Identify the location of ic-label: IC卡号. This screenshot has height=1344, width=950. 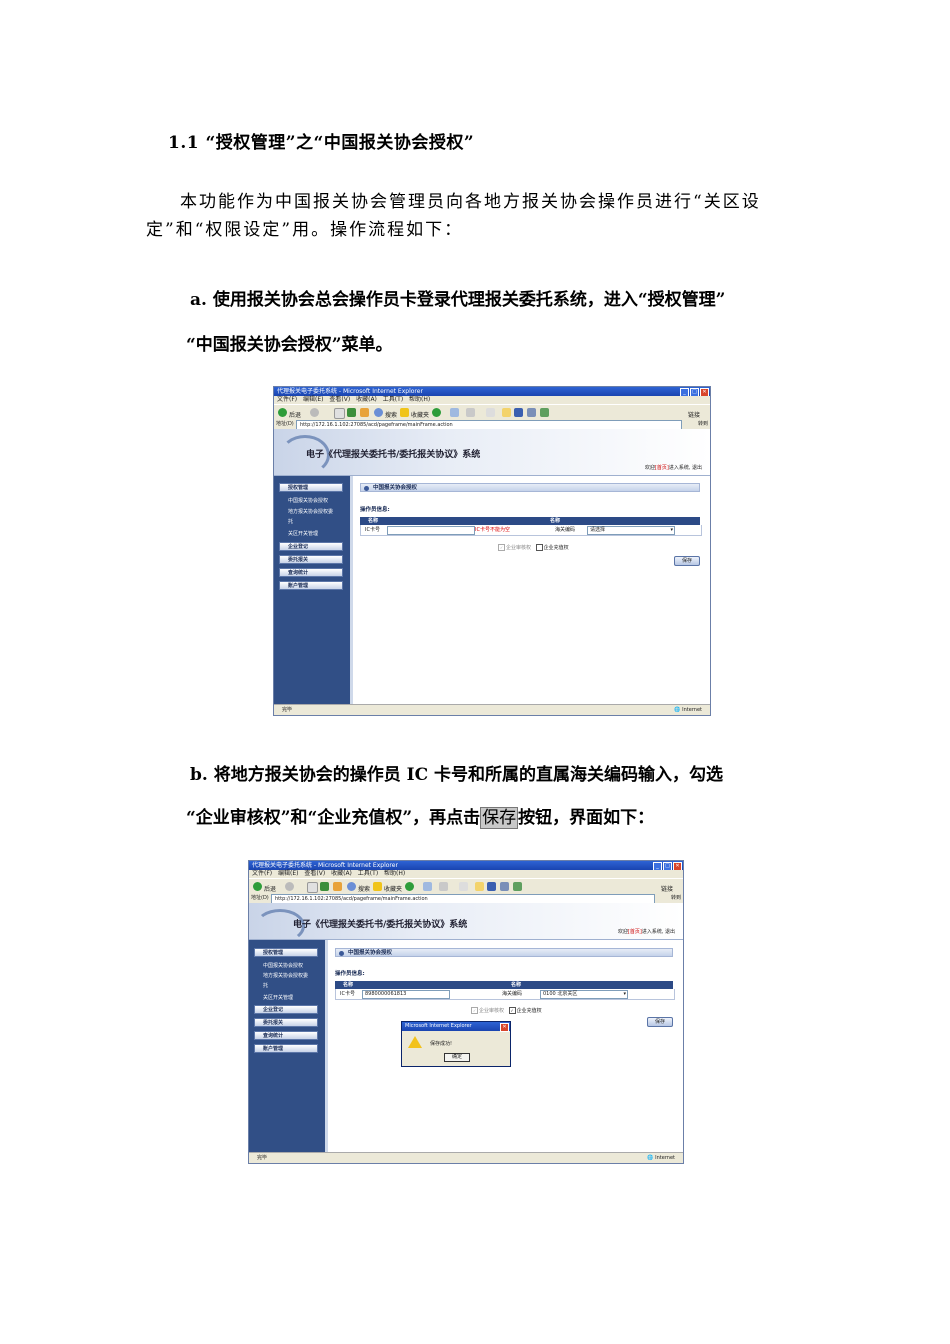
(347, 994).